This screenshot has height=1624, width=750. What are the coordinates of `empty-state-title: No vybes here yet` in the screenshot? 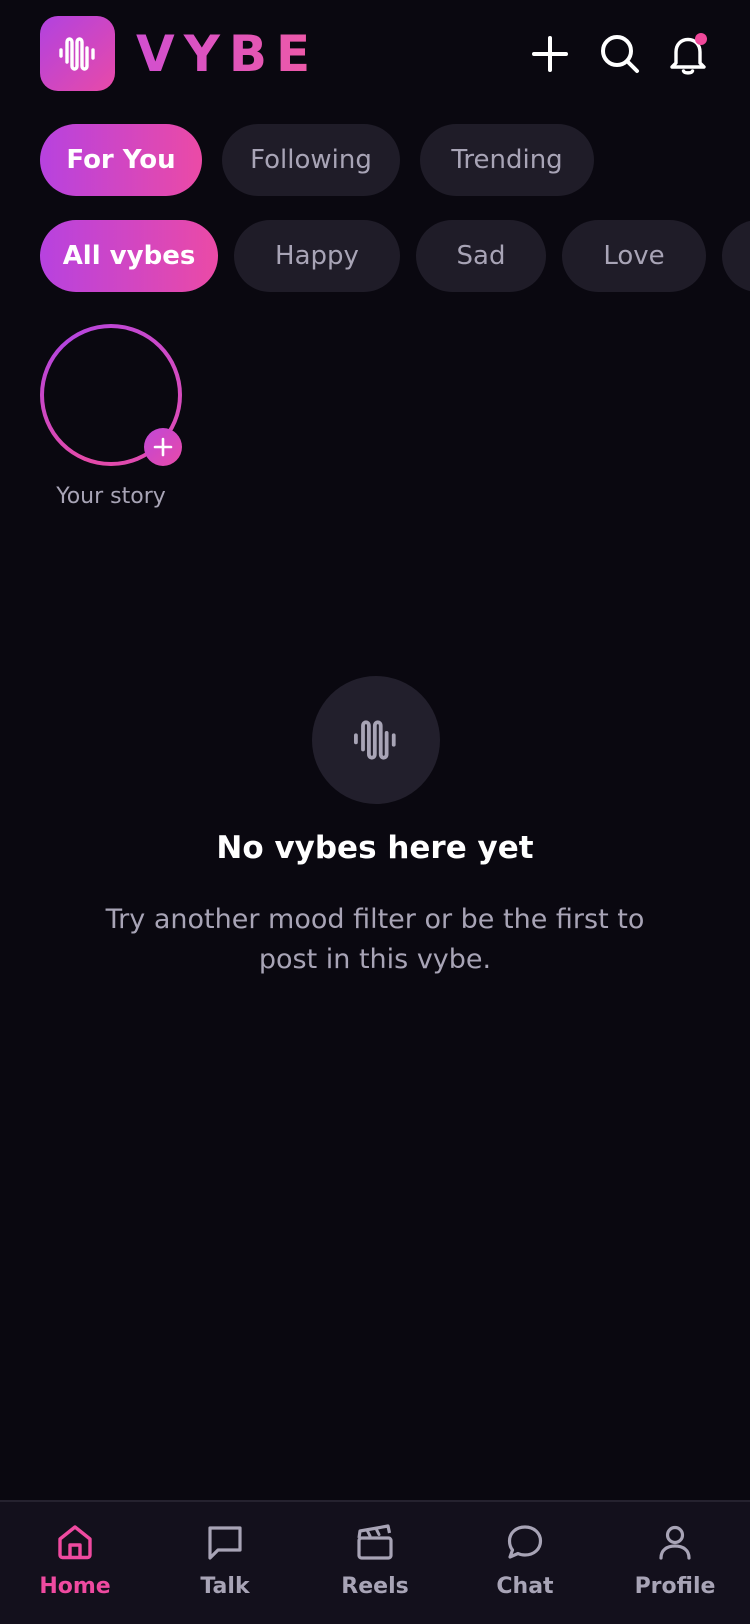 It's located at (375, 848).